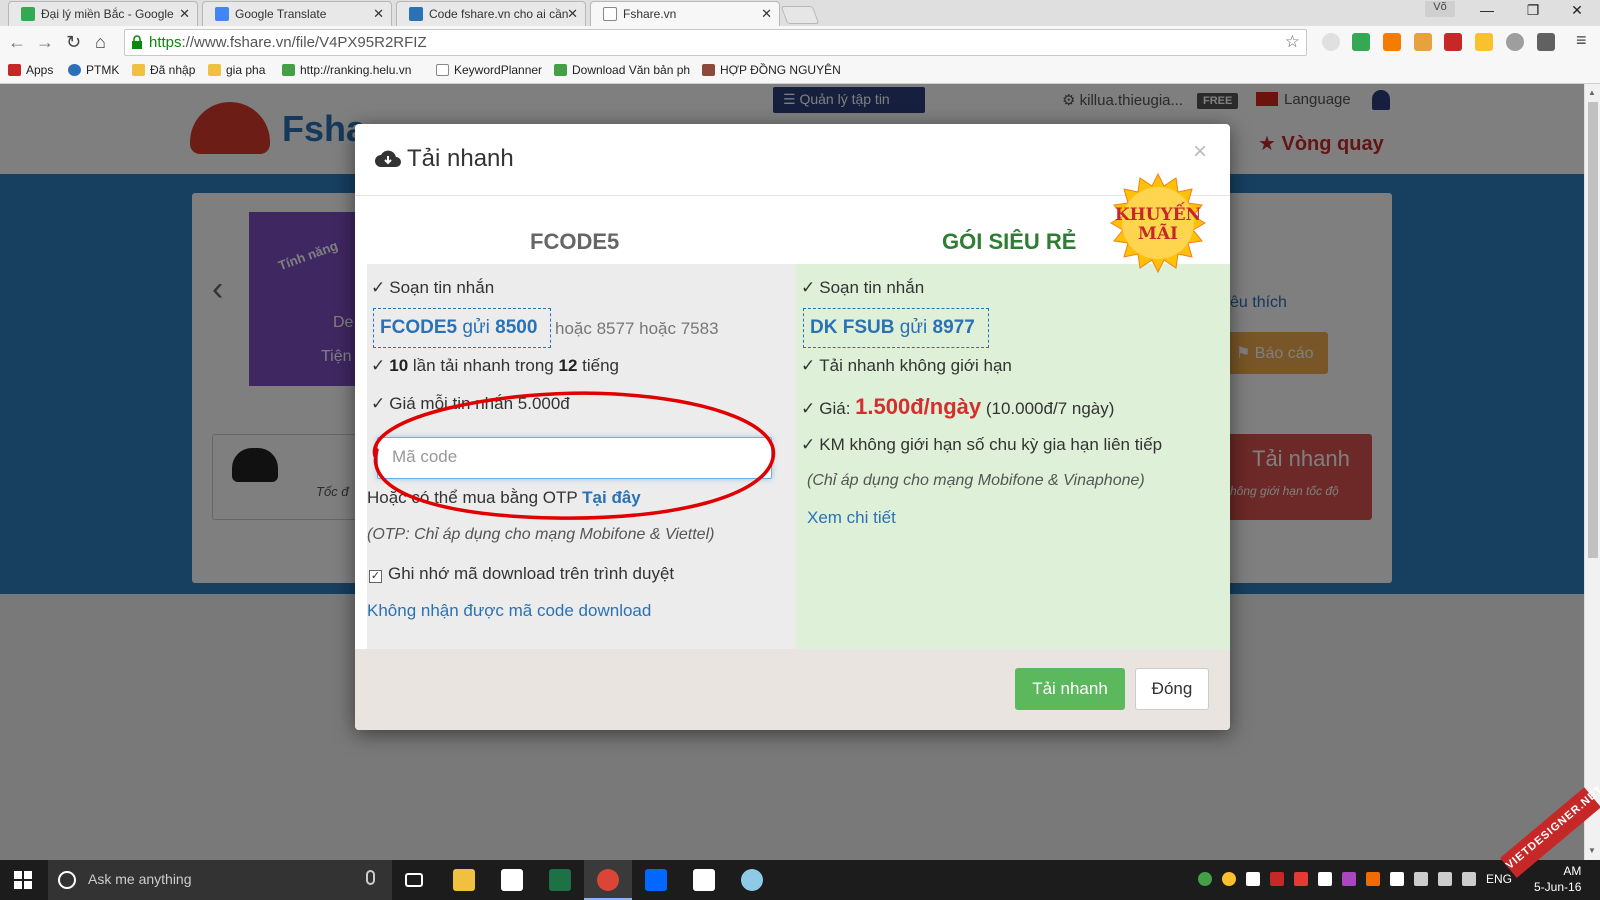  I want to click on bookmark-star-icon: ☆, so click(1292, 42).